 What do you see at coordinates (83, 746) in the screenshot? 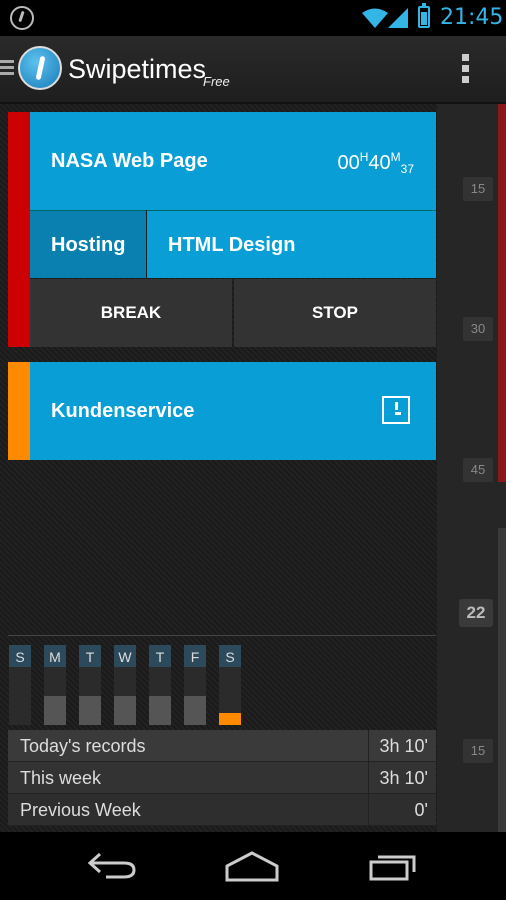
I see `records-label: Today's records` at bounding box center [83, 746].